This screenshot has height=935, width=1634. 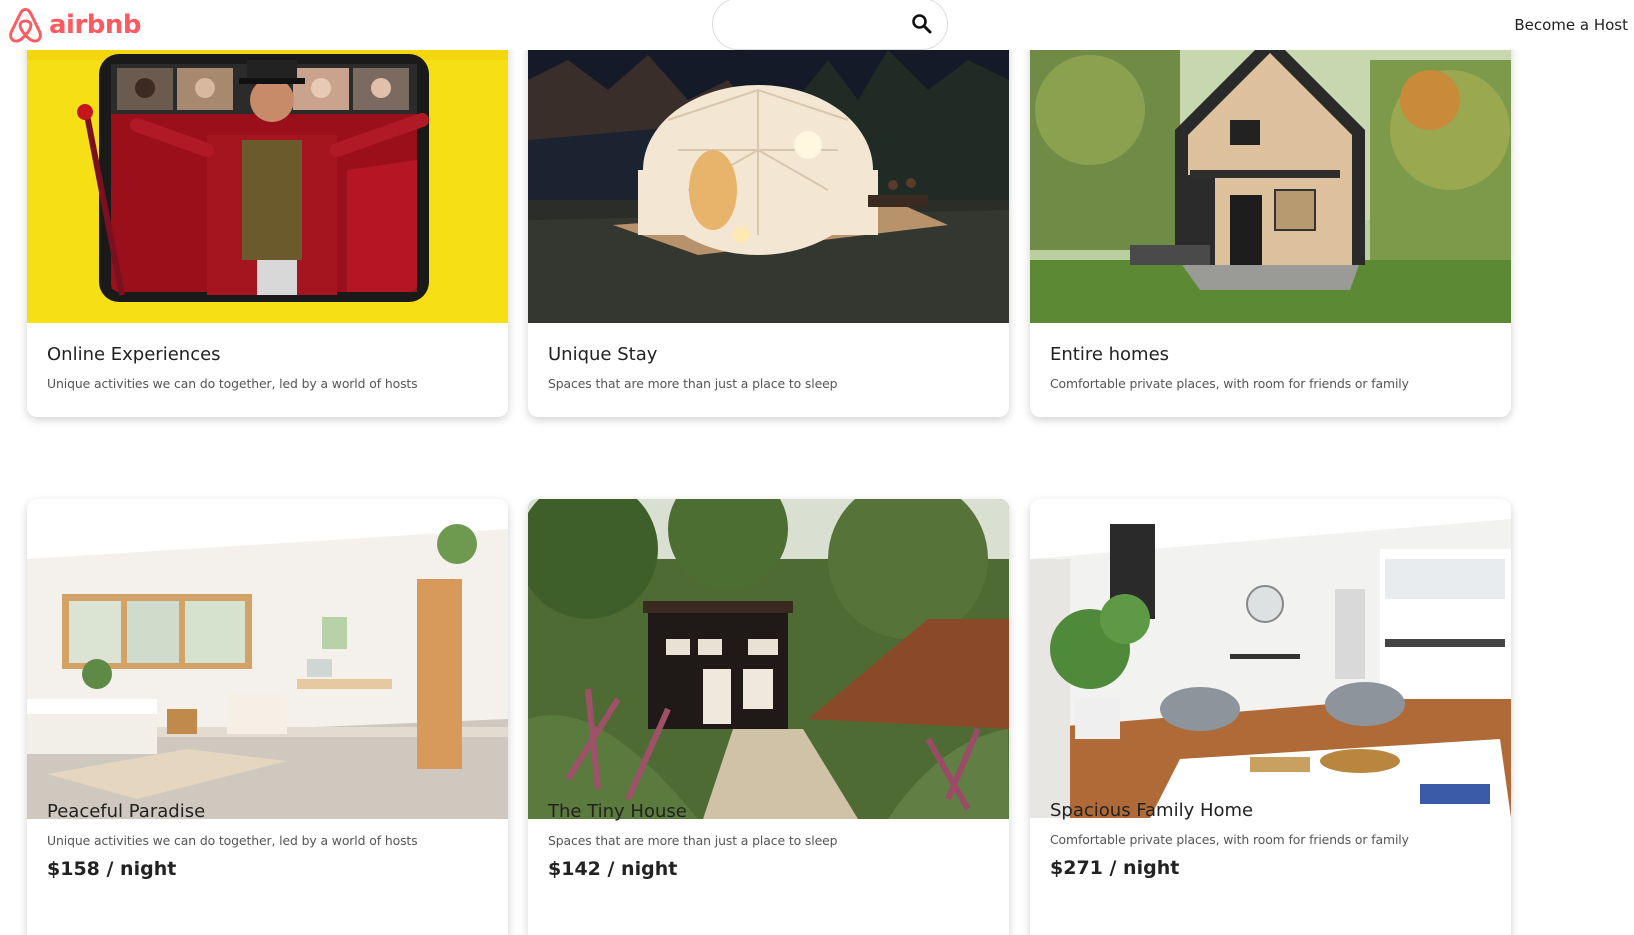 What do you see at coordinates (613, 869) in the screenshot?
I see `card-price: $142 / night` at bounding box center [613, 869].